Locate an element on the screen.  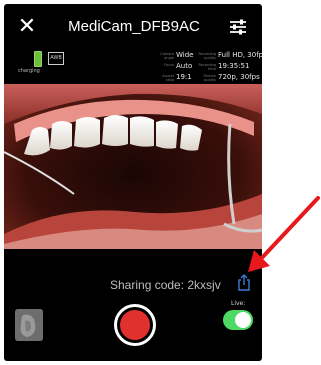
device-title: MediCam_DFB9AC is located at coordinates (134, 26).